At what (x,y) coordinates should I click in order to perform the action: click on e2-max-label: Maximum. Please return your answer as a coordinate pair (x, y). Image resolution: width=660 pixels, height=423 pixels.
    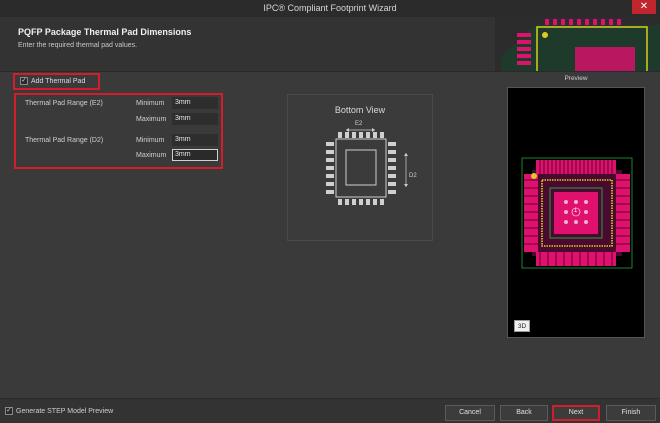
    Looking at the image, I should click on (151, 119).